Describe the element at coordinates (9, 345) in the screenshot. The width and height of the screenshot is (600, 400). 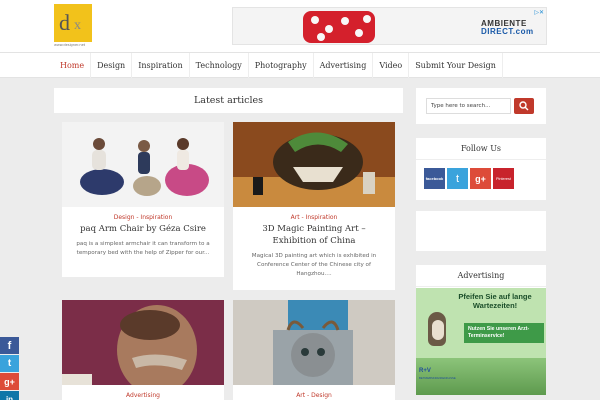
I see `share-facebook-icon: f` at that location.